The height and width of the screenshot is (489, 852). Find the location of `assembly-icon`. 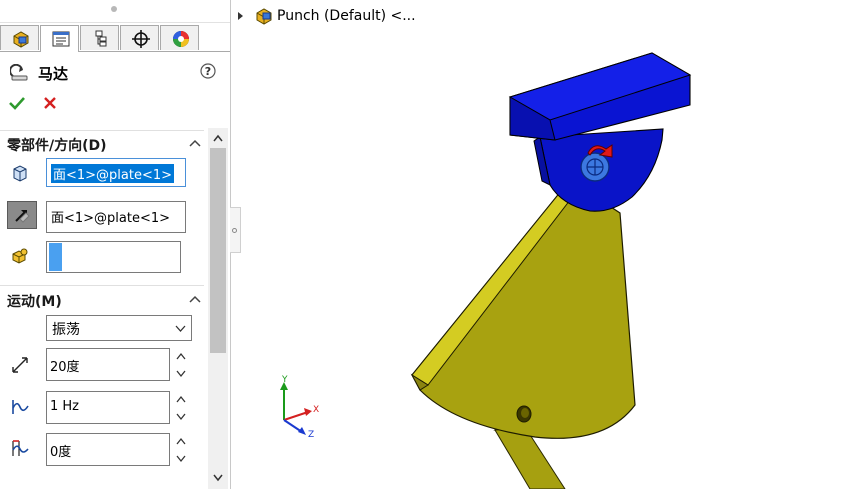

assembly-icon is located at coordinates (264, 16).